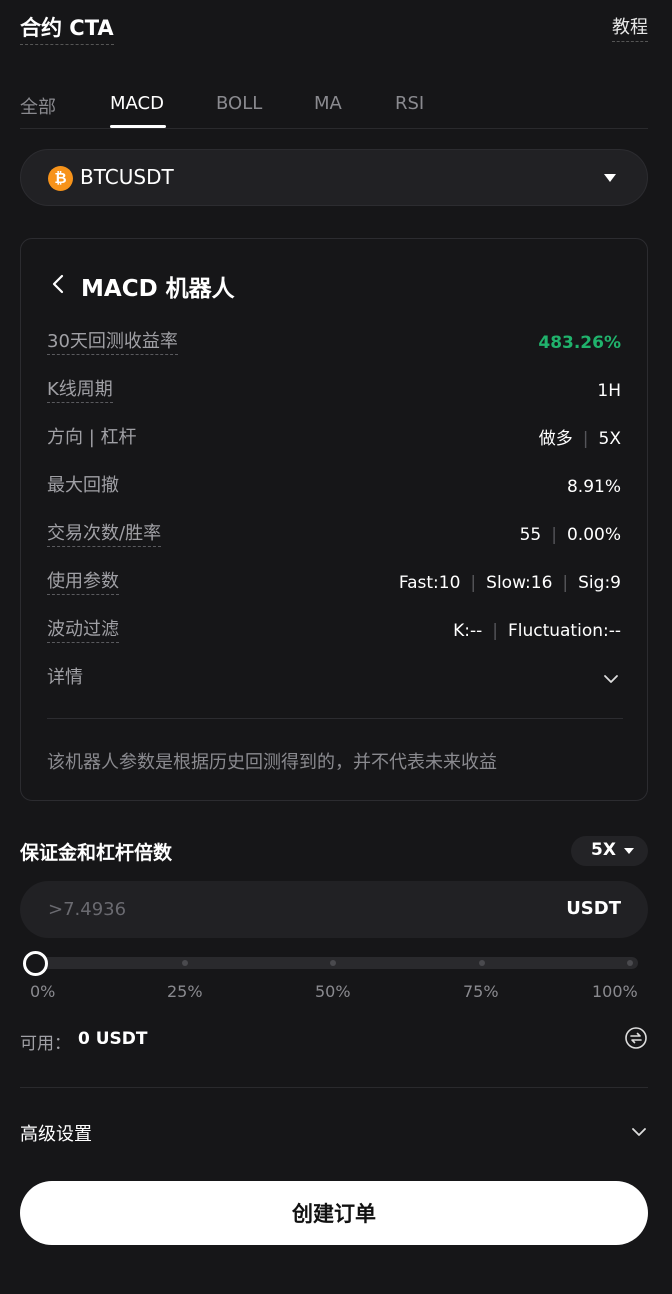 This screenshot has height=1294, width=672. I want to click on pair-symbol: BTCUSDT, so click(127, 177).